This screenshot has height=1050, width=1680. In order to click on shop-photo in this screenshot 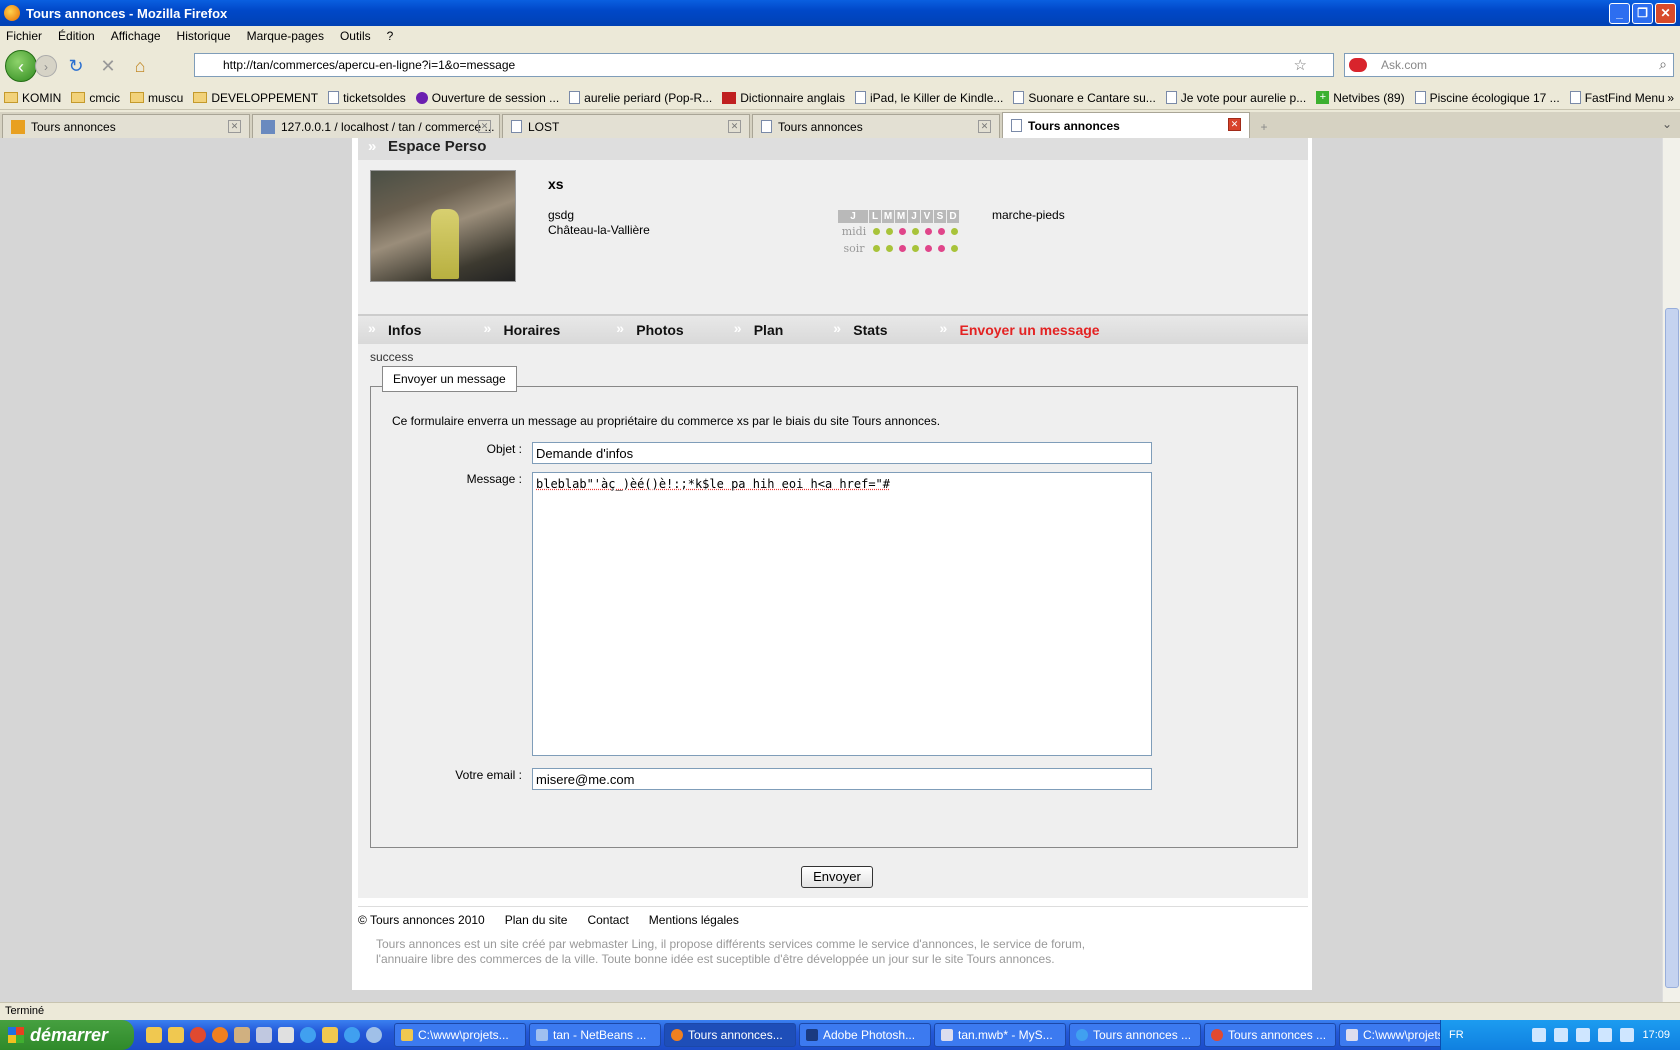, I will do `click(443, 226)`.